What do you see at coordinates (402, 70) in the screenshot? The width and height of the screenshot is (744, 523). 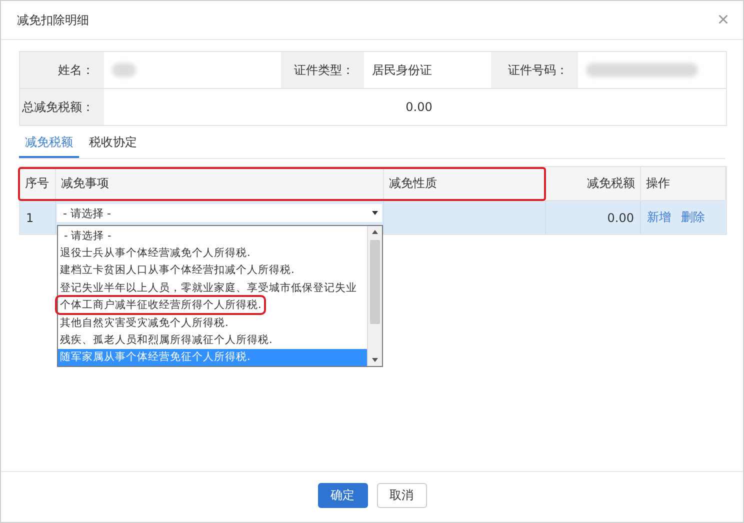 I see `field-value: 居民身份证` at bounding box center [402, 70].